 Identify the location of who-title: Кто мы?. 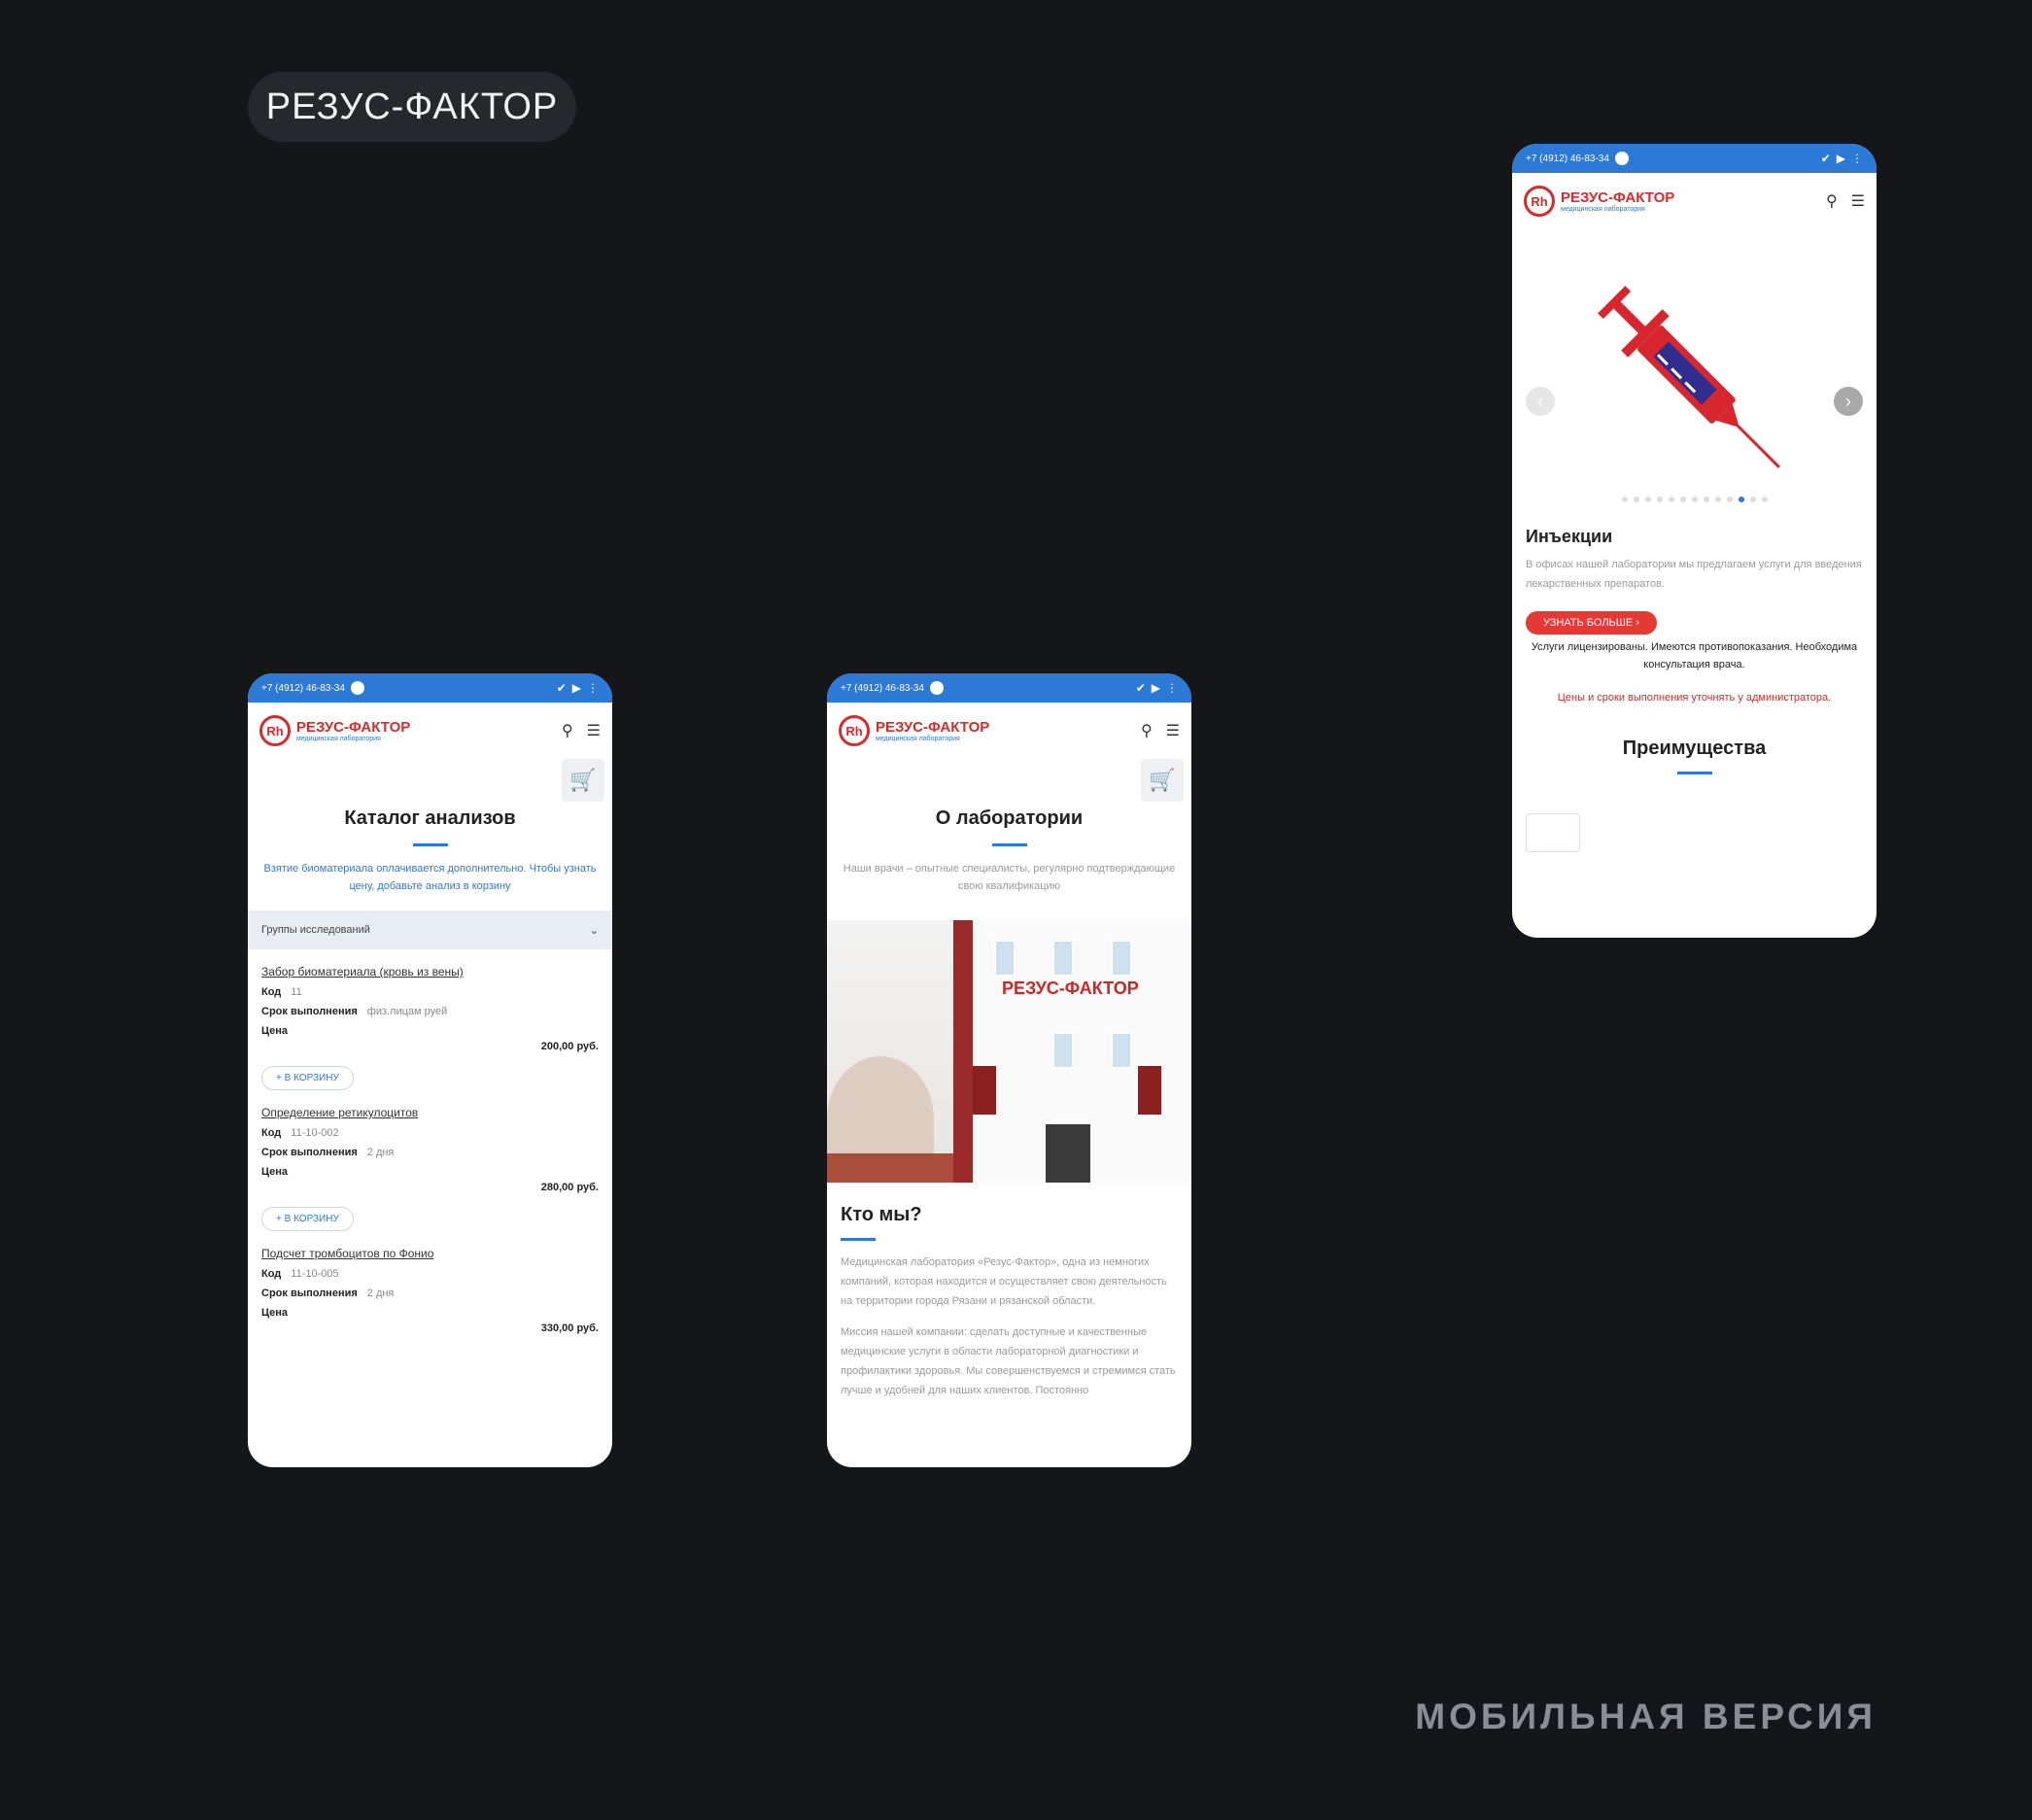
(882, 1214).